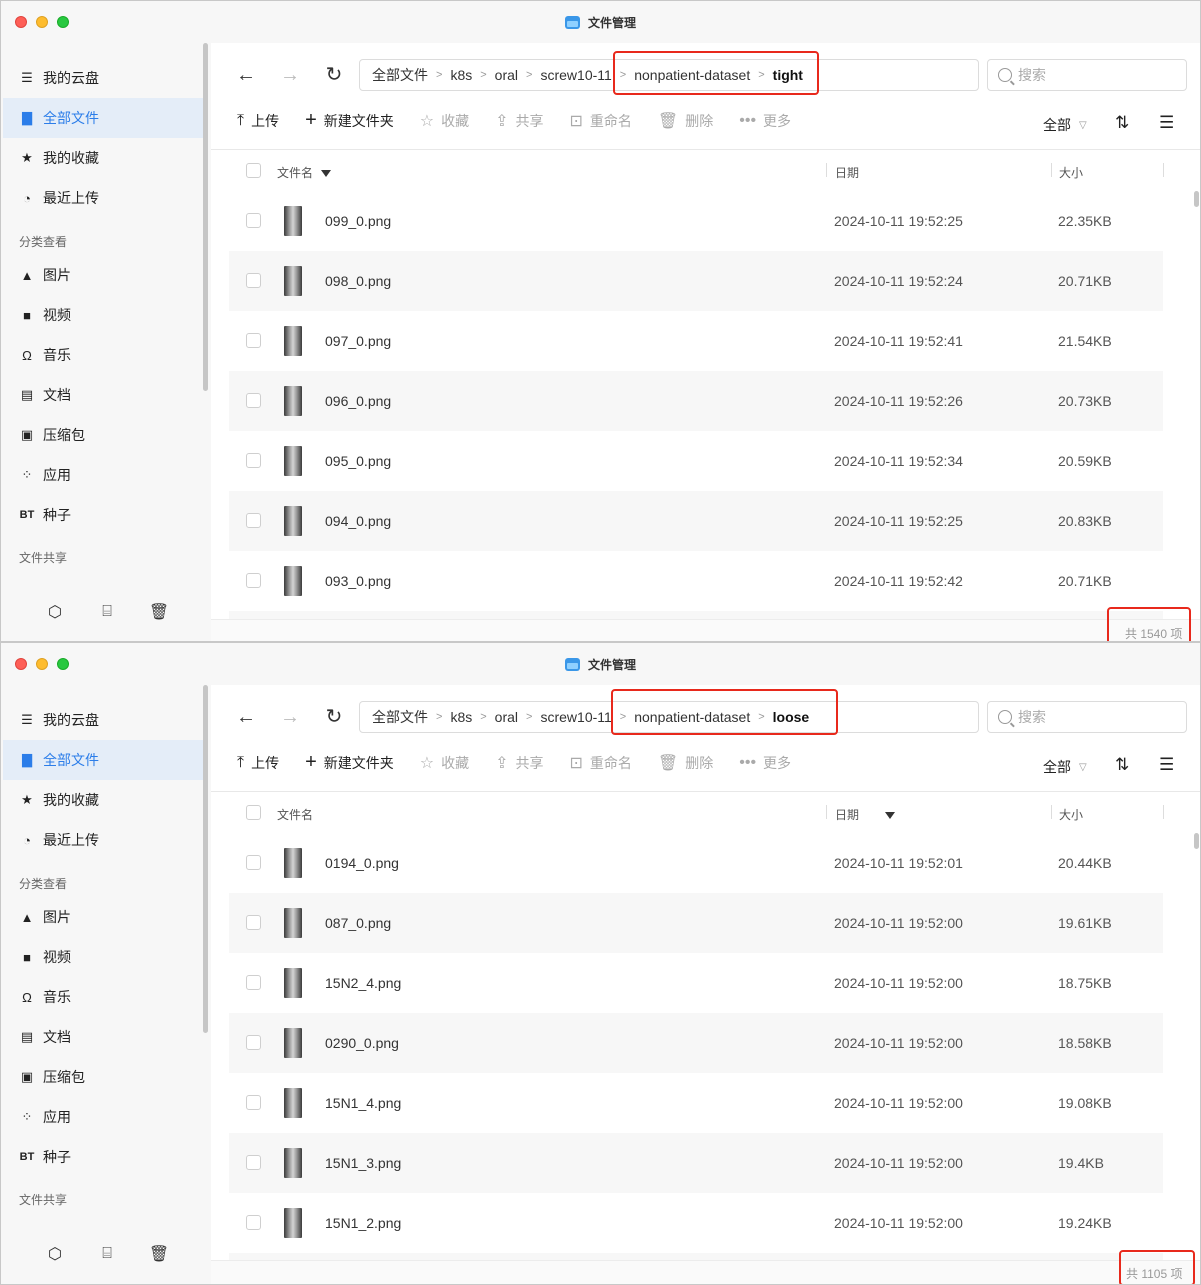  I want to click on select-all-checkbox, so click(253, 170).